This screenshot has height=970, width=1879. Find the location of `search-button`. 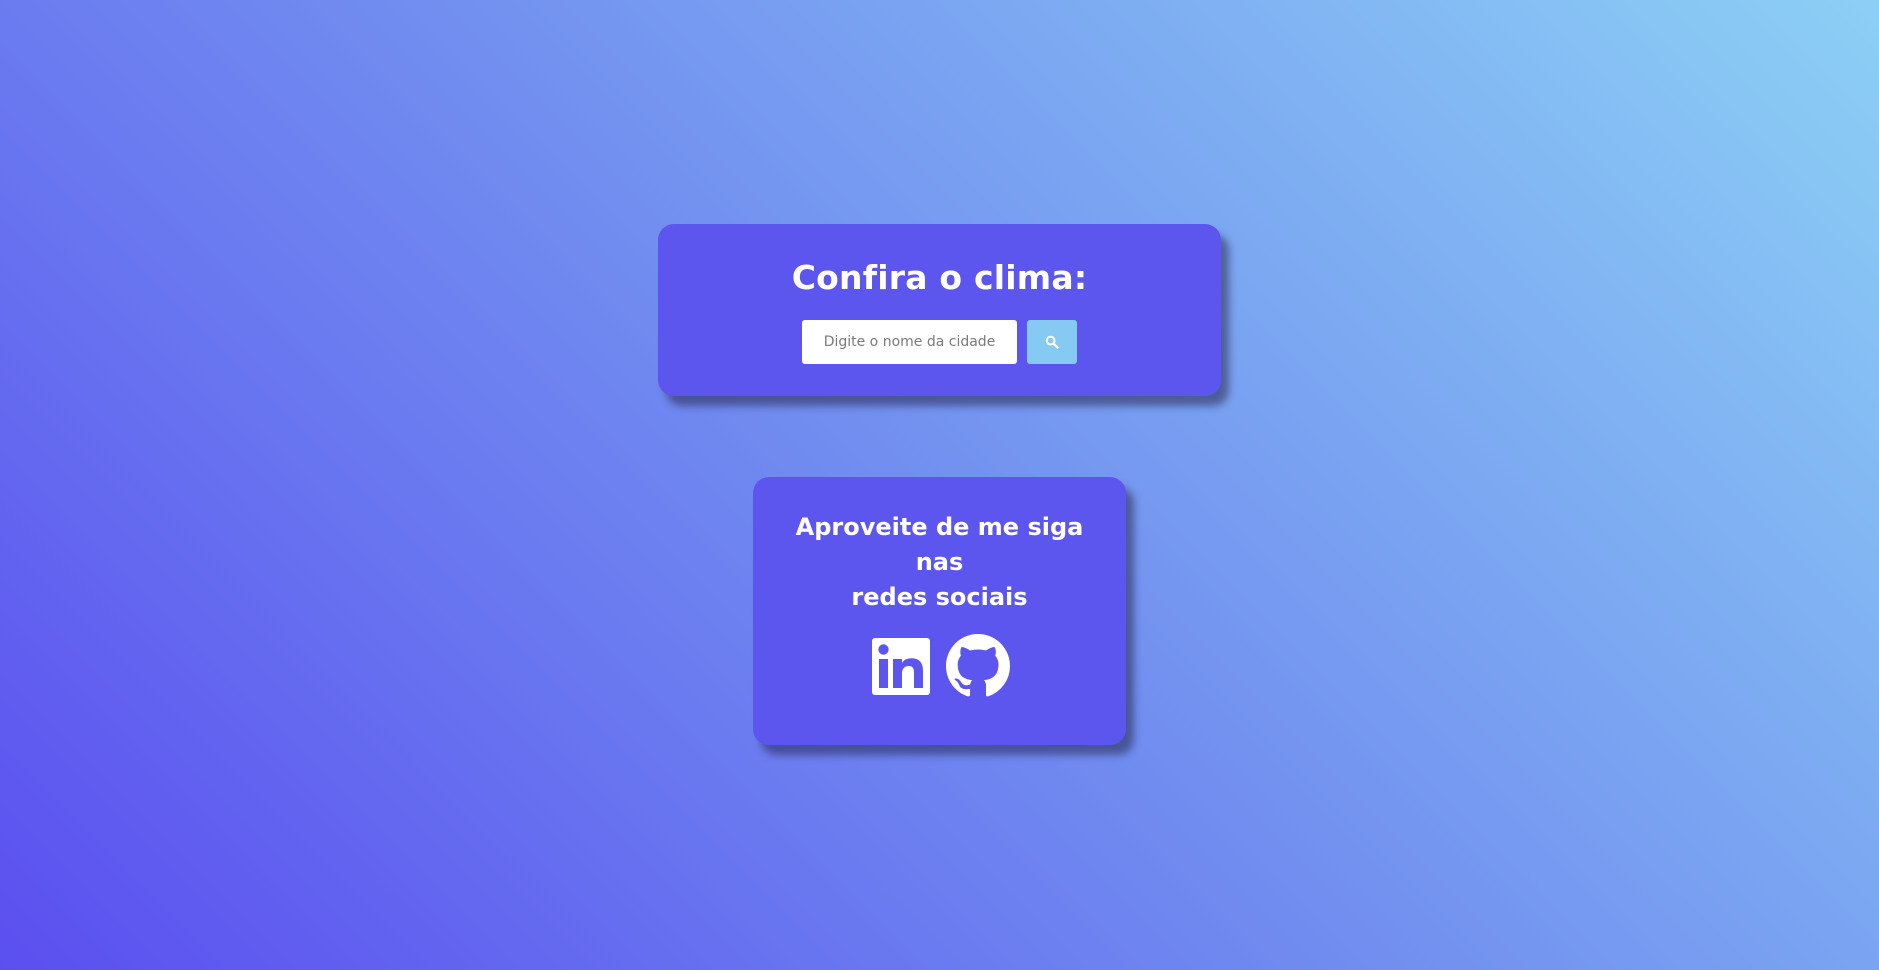

search-button is located at coordinates (1052, 342).